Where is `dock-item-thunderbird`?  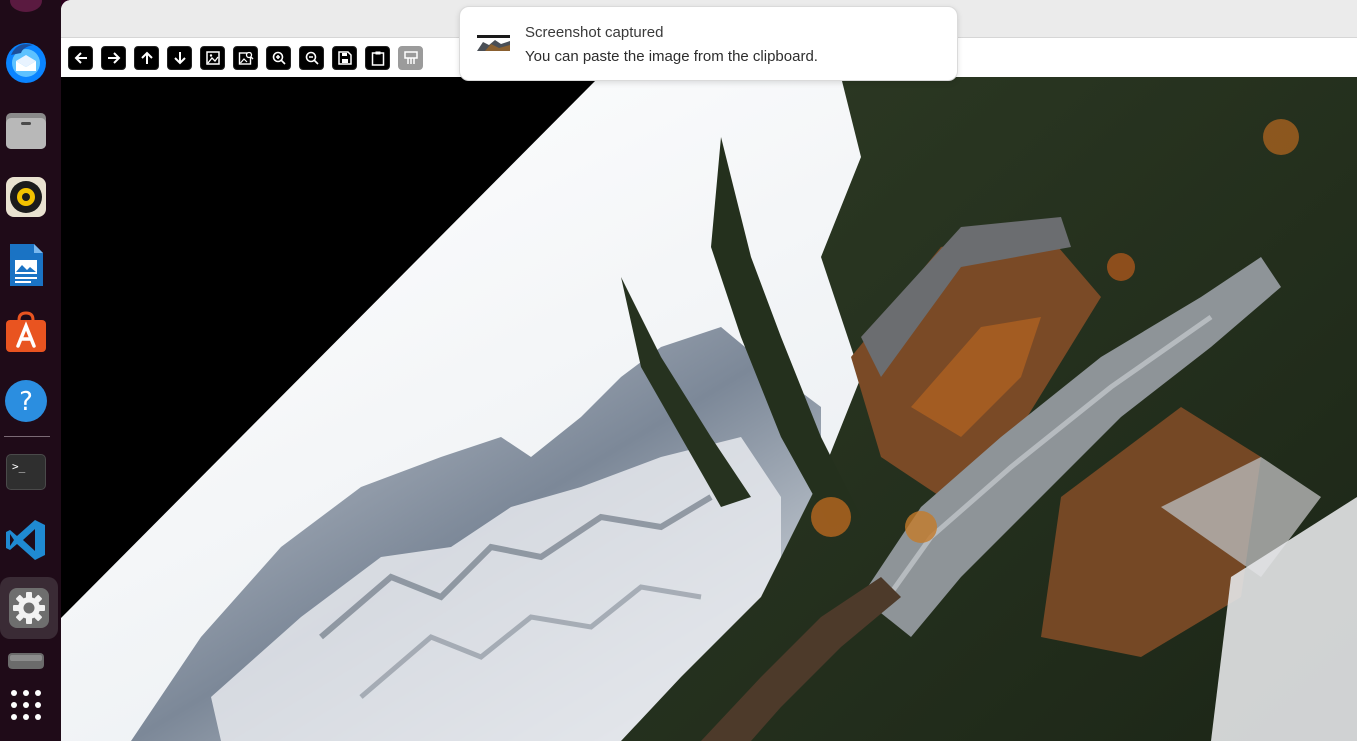 dock-item-thunderbird is located at coordinates (26, 62).